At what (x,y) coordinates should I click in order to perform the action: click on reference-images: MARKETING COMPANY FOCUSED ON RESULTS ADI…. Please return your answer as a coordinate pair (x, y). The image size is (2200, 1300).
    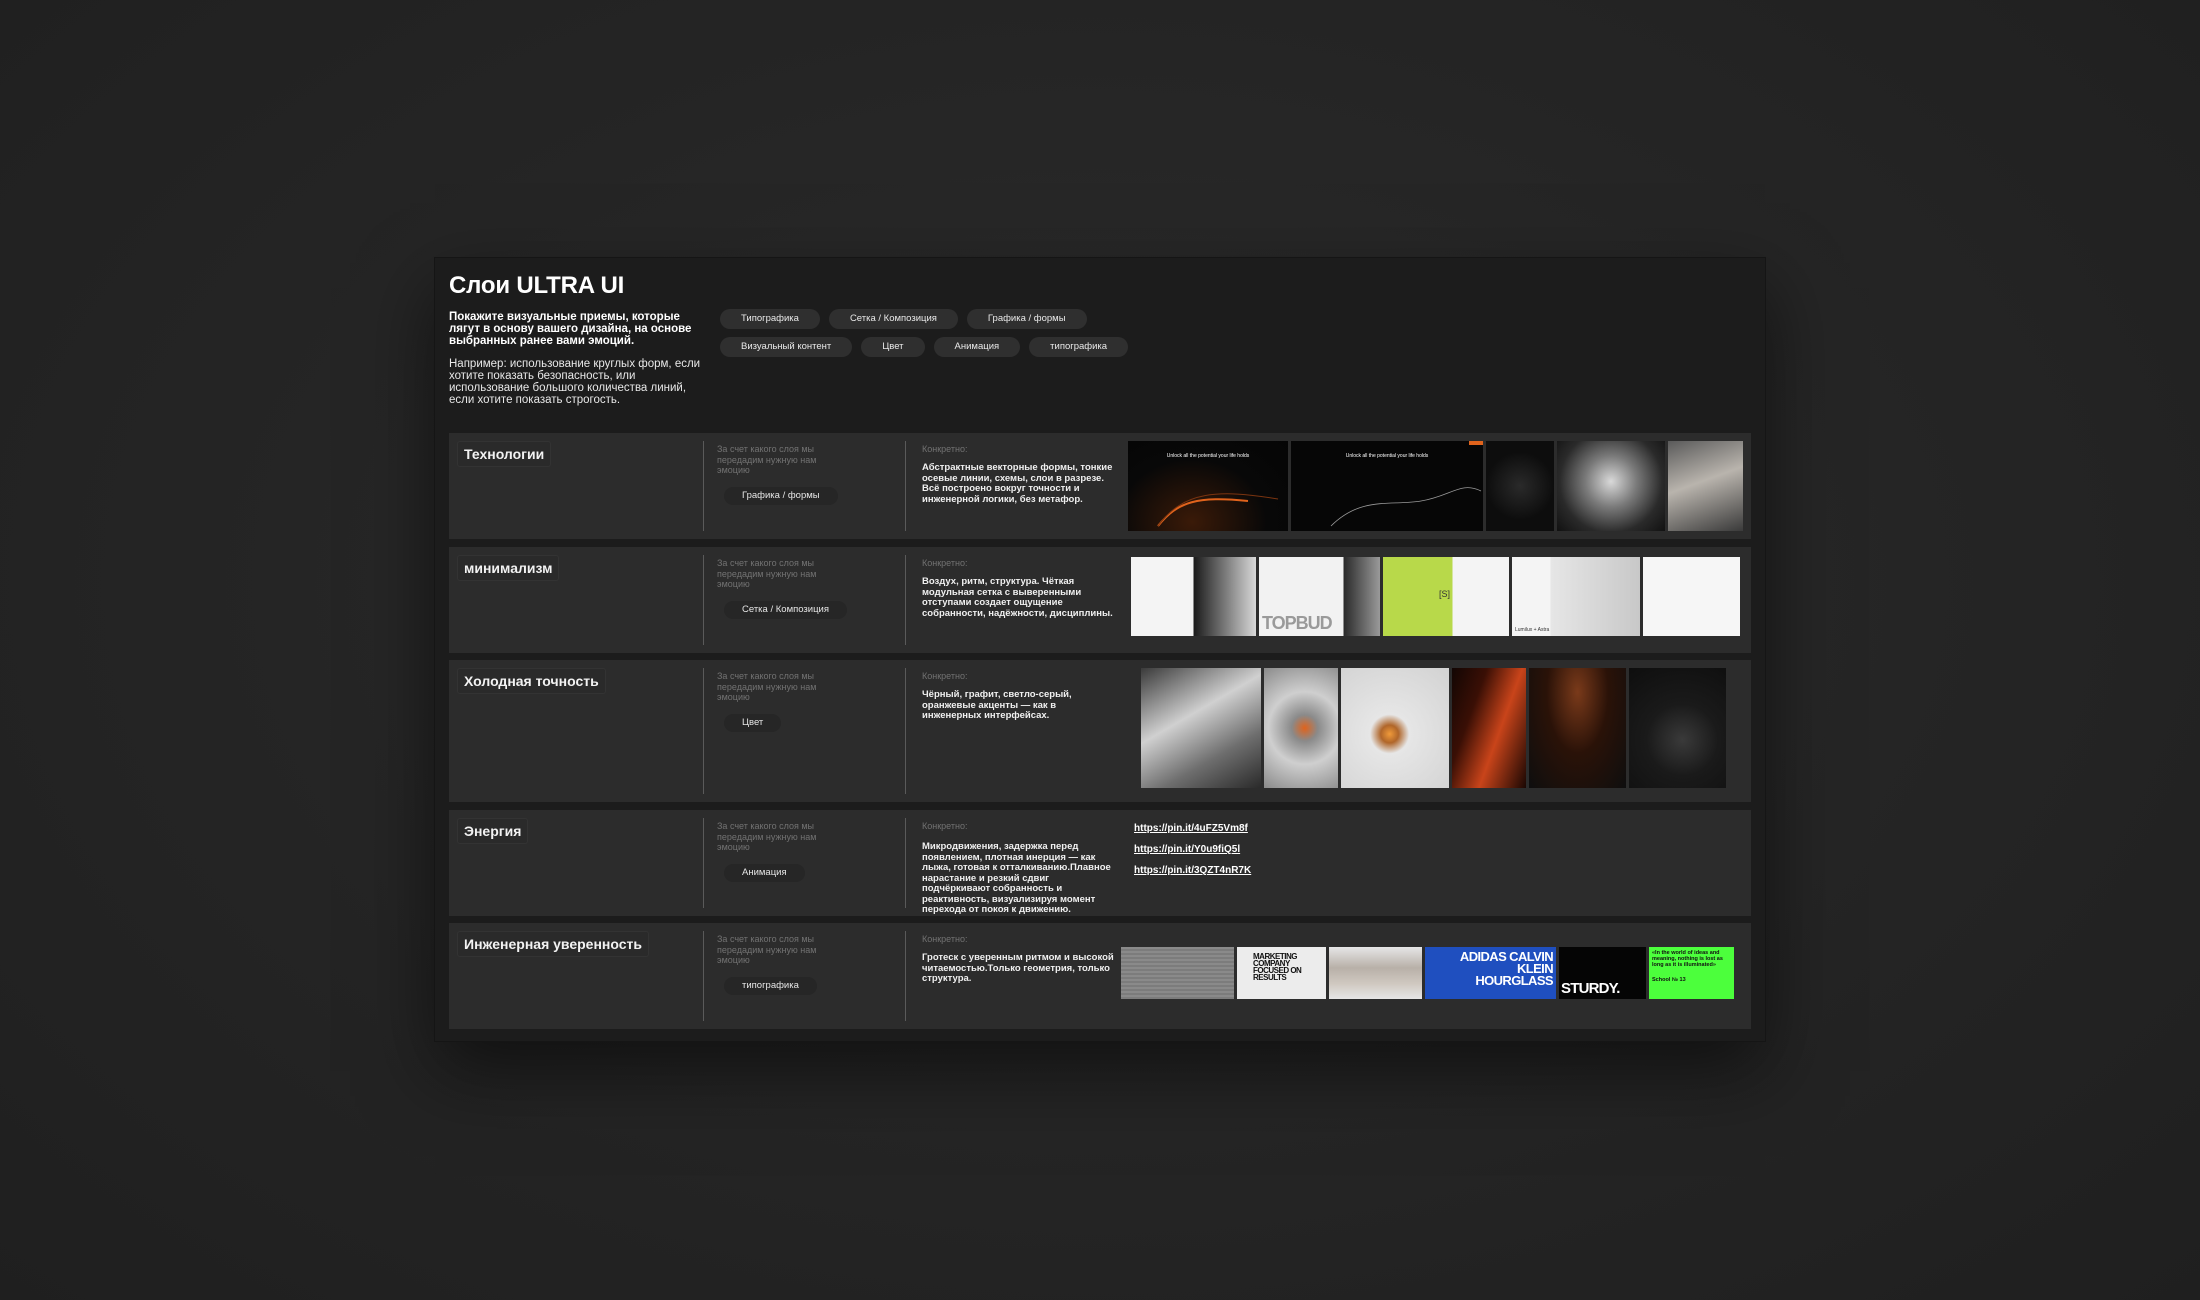
    Looking at the image, I should click on (1427, 973).